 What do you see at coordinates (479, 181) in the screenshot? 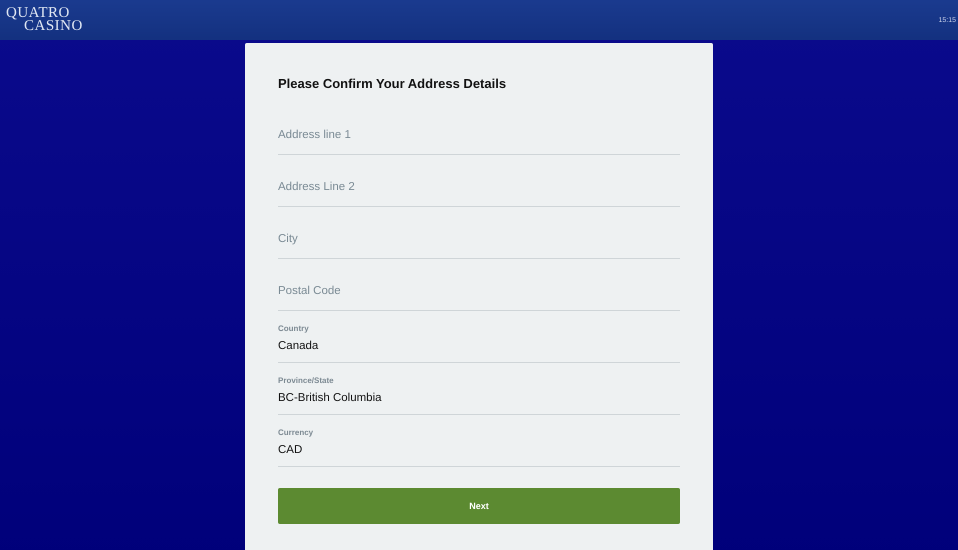
I see `text-field: Address Line 2` at bounding box center [479, 181].